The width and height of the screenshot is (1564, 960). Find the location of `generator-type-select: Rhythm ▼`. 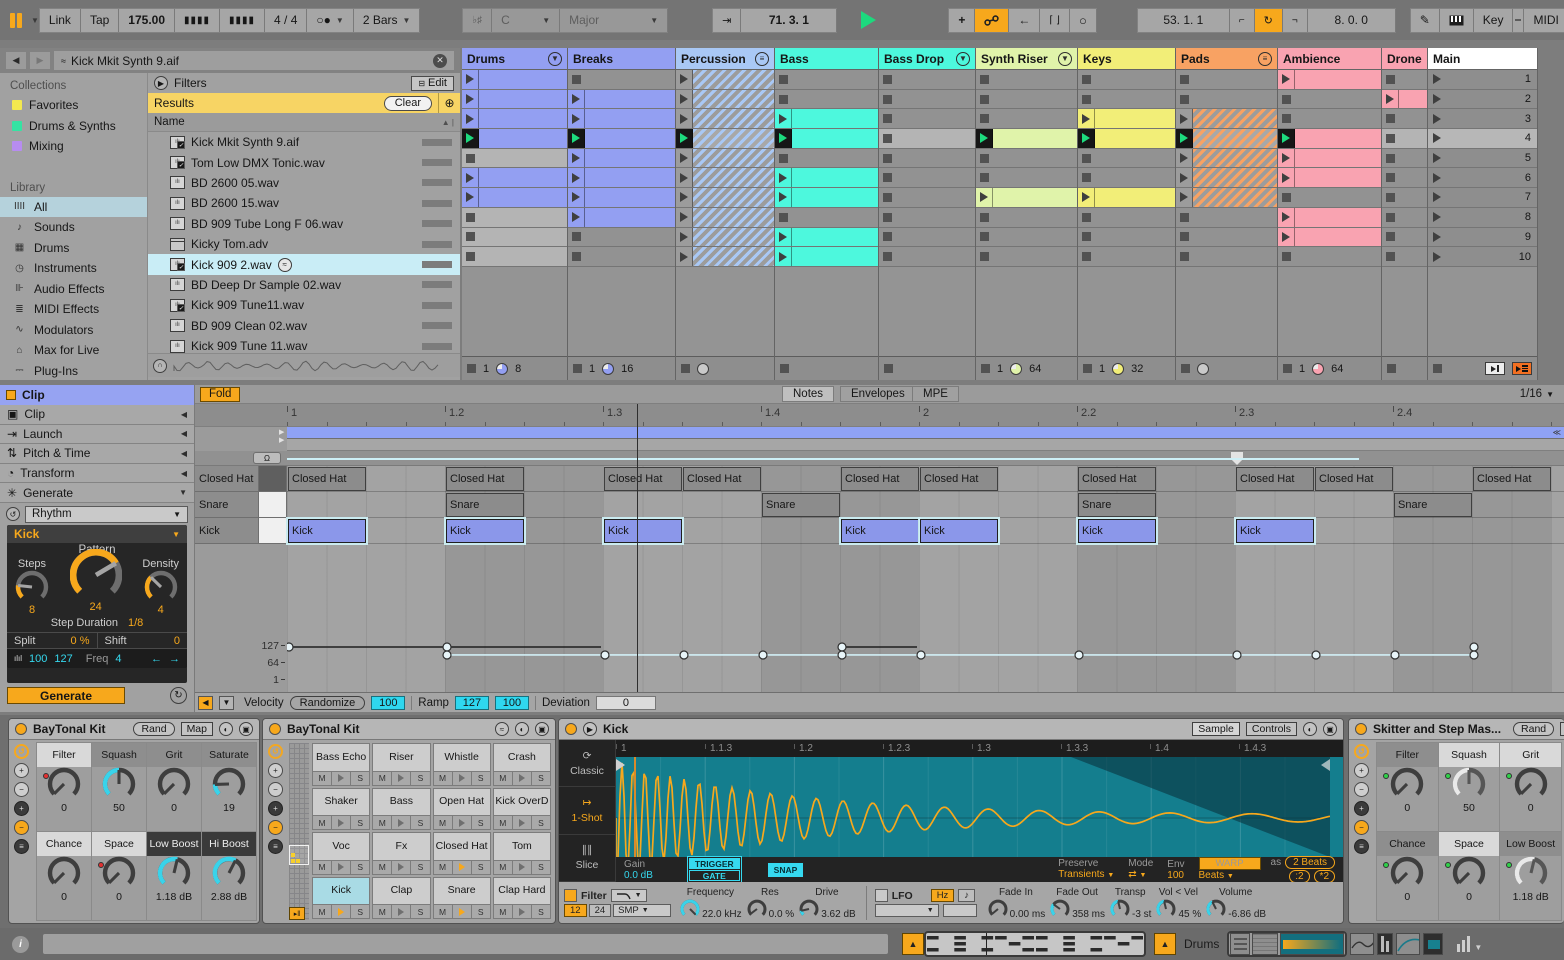

generator-type-select: Rhythm ▼ is located at coordinates (106, 514).